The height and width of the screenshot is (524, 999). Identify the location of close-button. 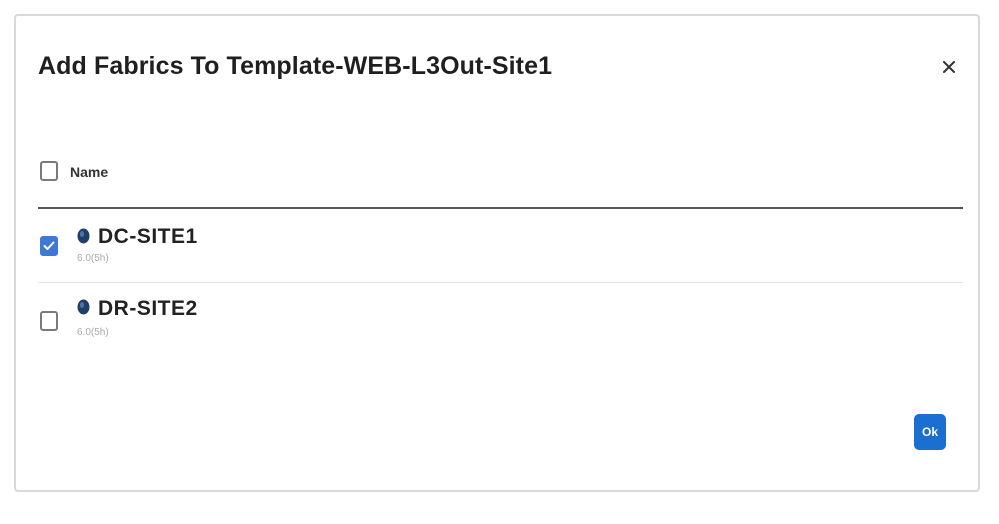
(949, 67).